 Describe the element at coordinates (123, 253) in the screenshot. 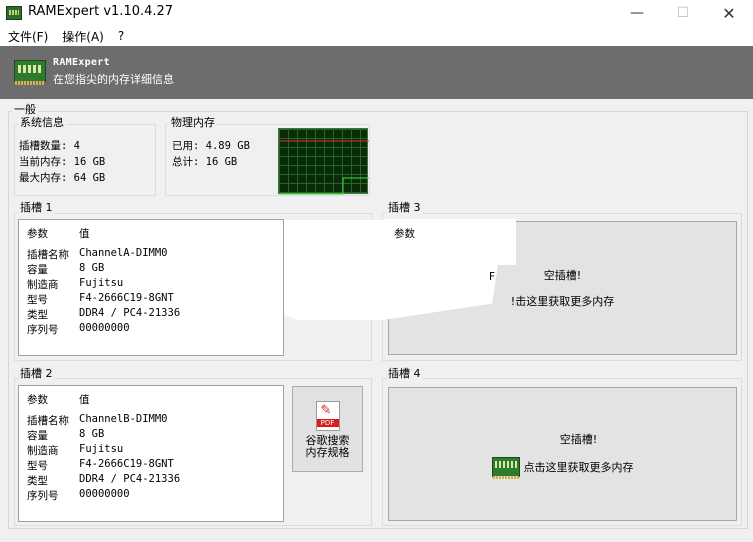

I see `row-value: ChannelA-DIMM0` at that location.